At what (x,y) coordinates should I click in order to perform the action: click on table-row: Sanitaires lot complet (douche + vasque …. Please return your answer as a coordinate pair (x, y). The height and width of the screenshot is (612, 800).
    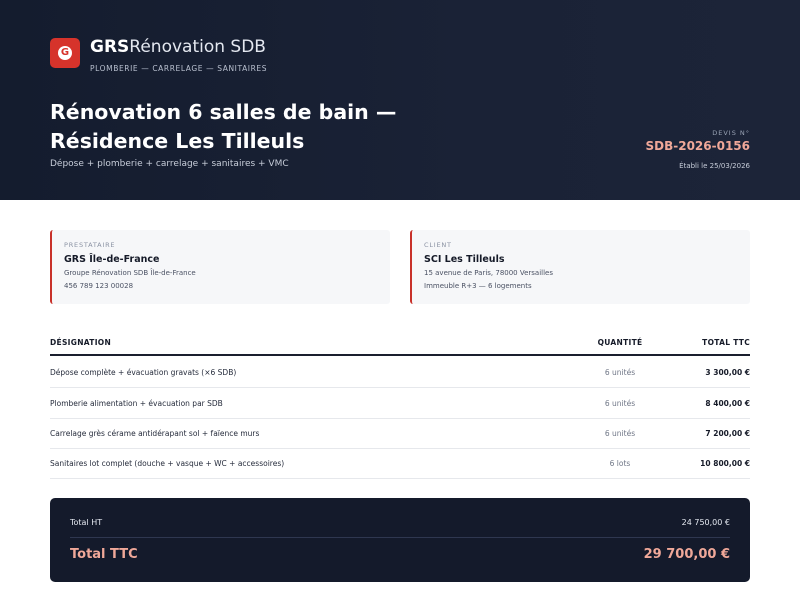
    Looking at the image, I should click on (400, 463).